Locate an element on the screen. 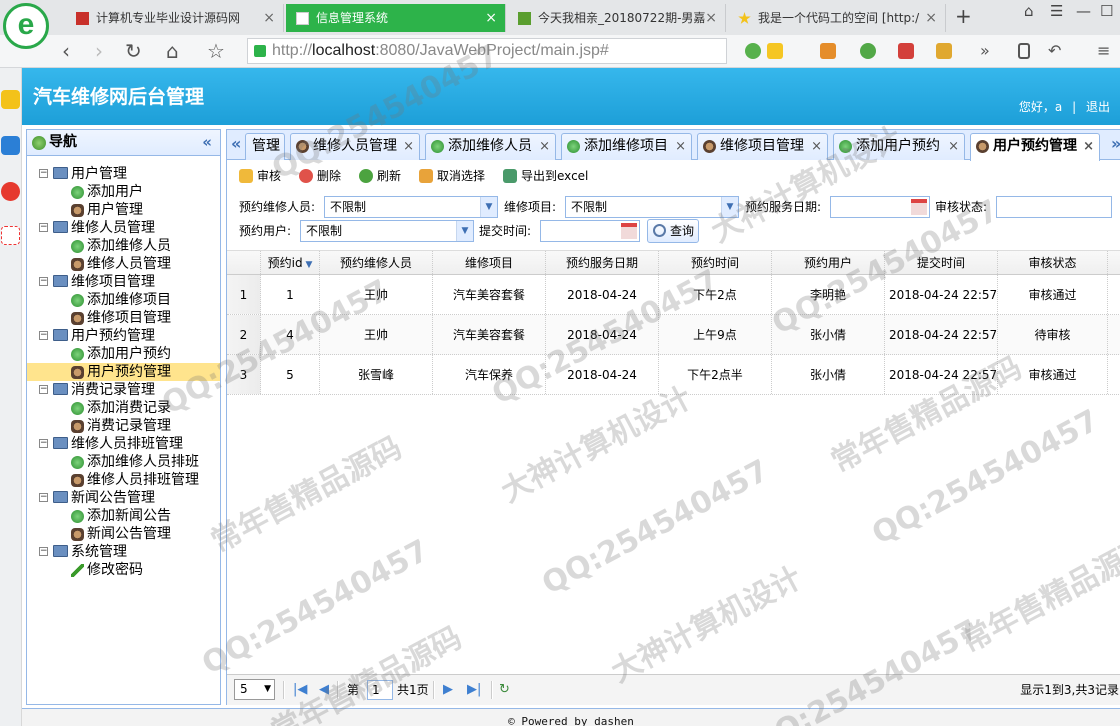 This screenshot has height=726, width=1120. browser-tab-blog: 我是一个代码工的空间 [http:/× is located at coordinates (837, 18).